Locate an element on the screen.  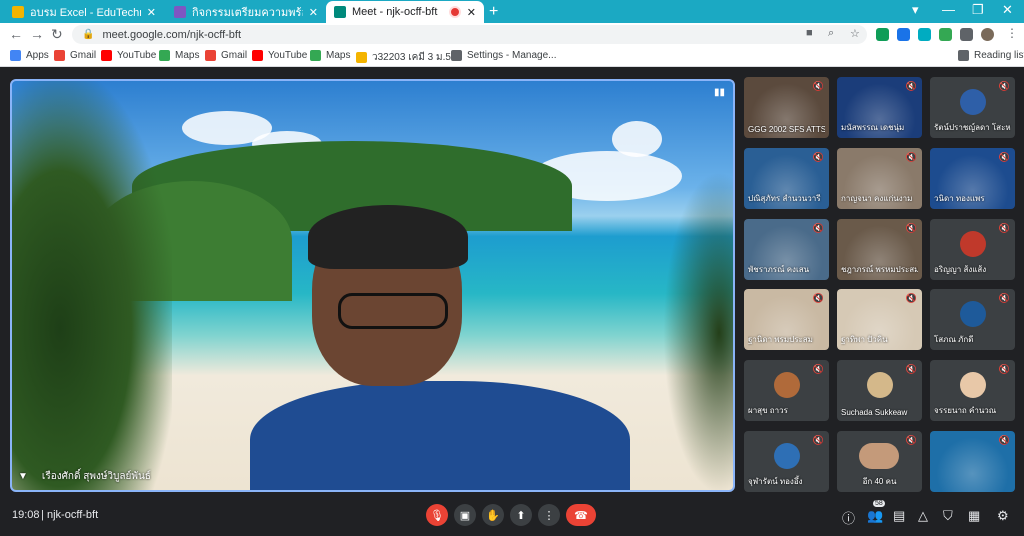
more-options-button: ⋮ is located at coordinates (549, 515).